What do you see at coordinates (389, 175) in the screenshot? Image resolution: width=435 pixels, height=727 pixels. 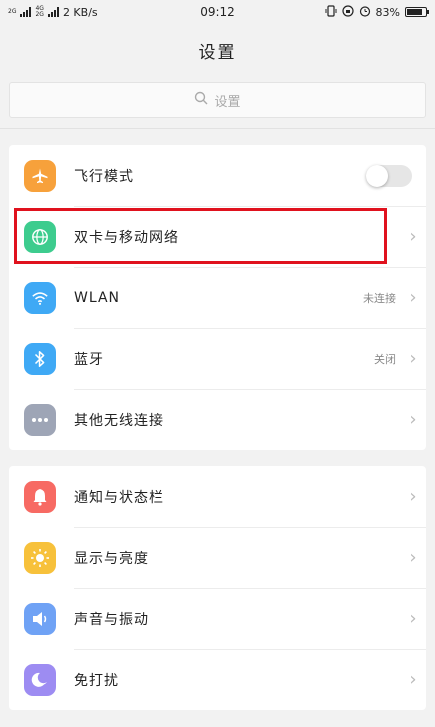 I see `airplane-mode-toggle` at bounding box center [389, 175].